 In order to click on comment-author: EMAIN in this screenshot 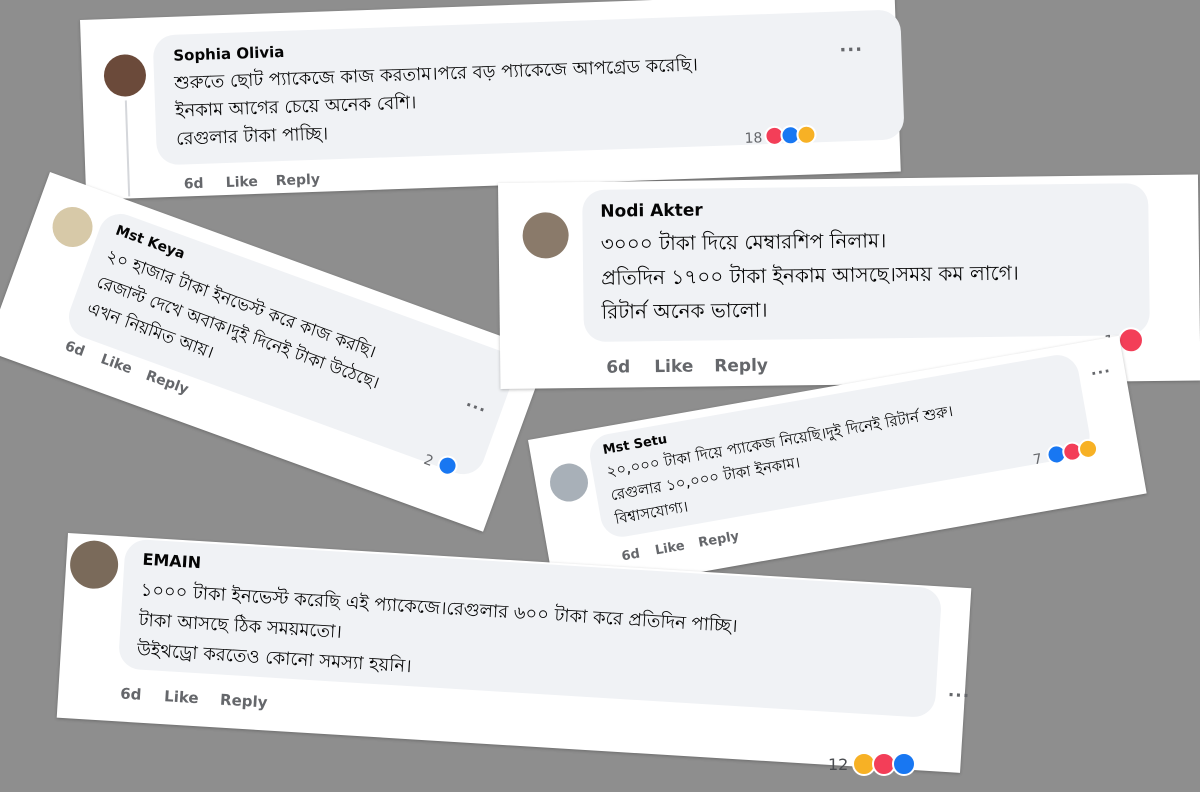, I will do `click(172, 561)`.